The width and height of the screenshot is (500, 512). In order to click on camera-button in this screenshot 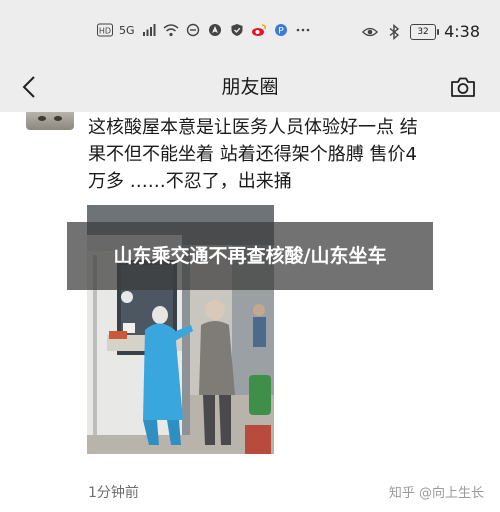, I will do `click(463, 87)`.